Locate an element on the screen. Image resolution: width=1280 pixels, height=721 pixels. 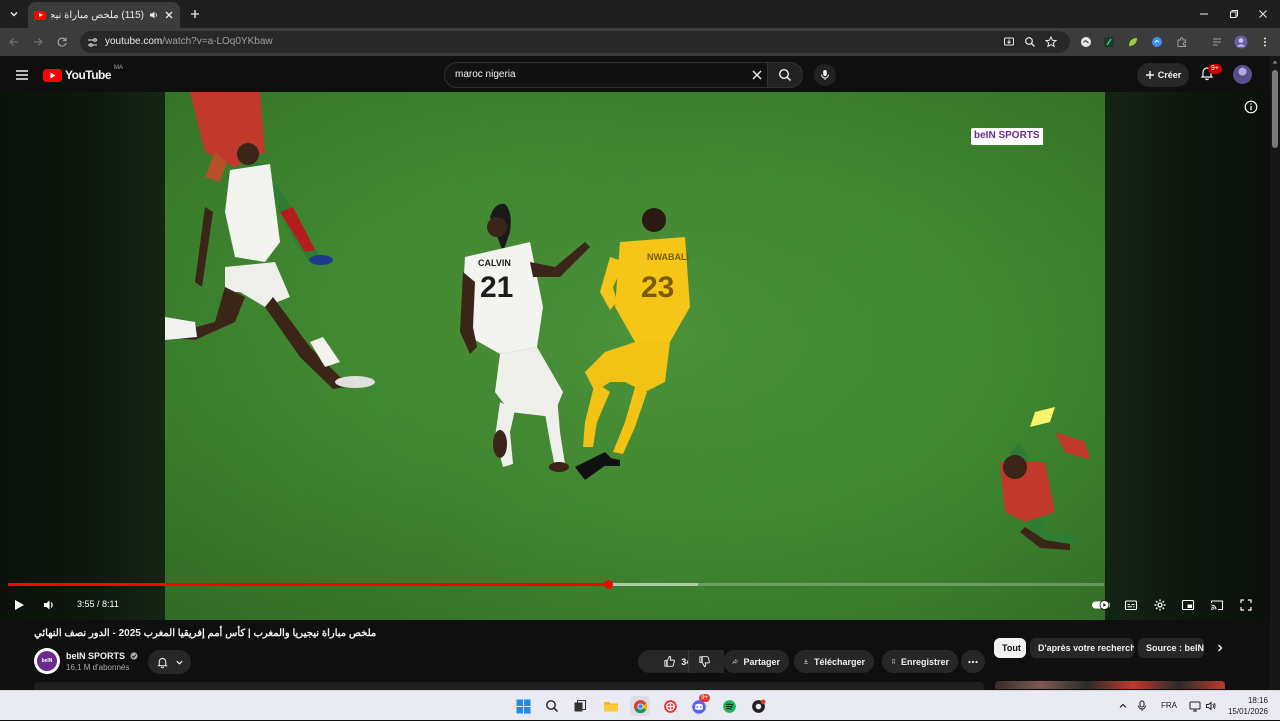
gear-icon is located at coordinates (1160, 605).